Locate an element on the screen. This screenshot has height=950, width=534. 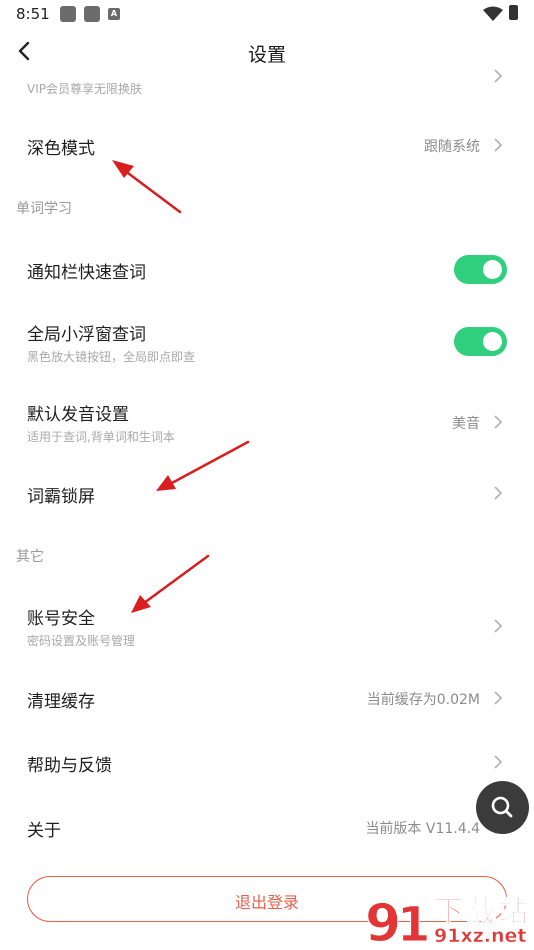
pronunciation-title: 默认发音设置 is located at coordinates (78, 415).